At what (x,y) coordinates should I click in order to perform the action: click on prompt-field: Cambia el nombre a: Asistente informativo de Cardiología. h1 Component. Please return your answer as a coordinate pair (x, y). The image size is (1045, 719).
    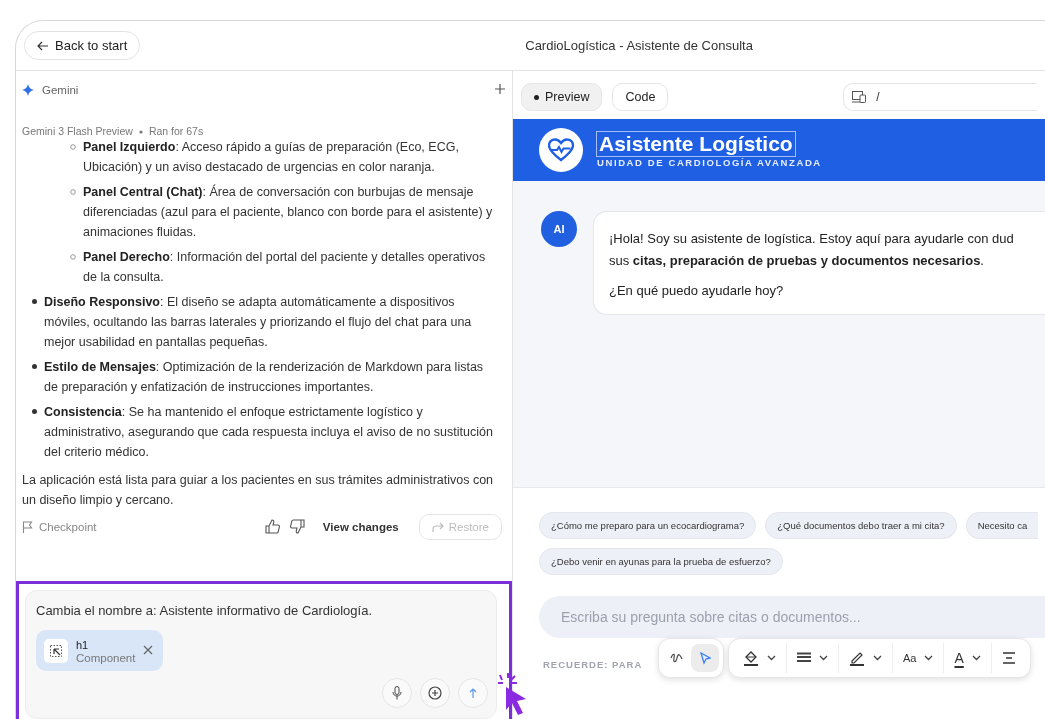
    Looking at the image, I should click on (261, 654).